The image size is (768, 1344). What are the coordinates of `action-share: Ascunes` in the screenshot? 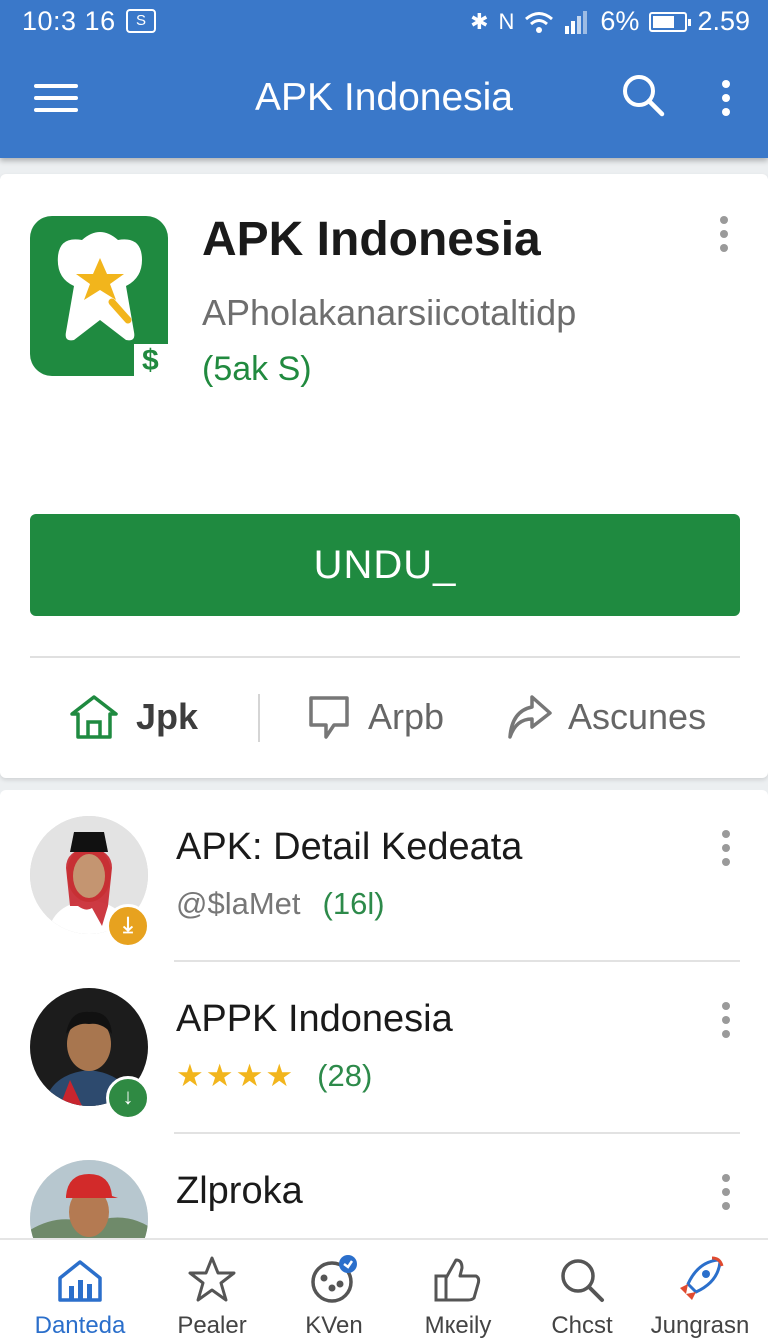 It's located at (606, 717).